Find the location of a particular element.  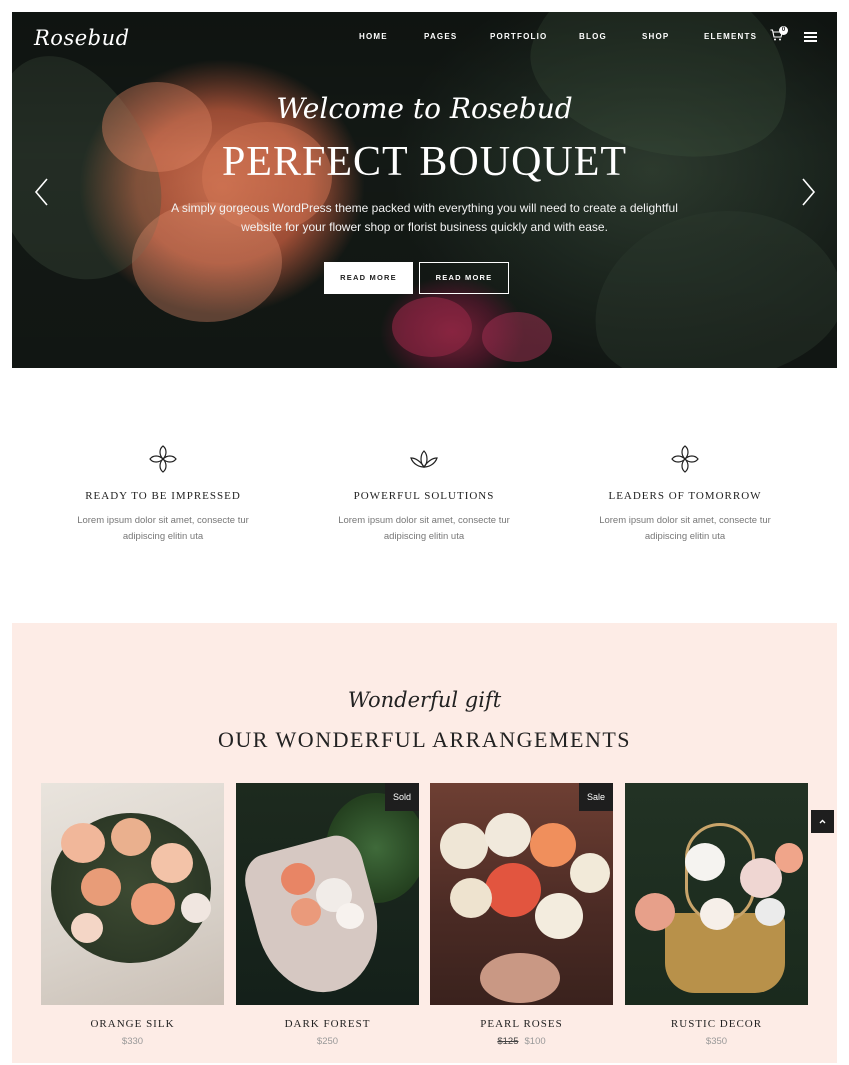

product-current-price: $100 is located at coordinates (535, 1041).